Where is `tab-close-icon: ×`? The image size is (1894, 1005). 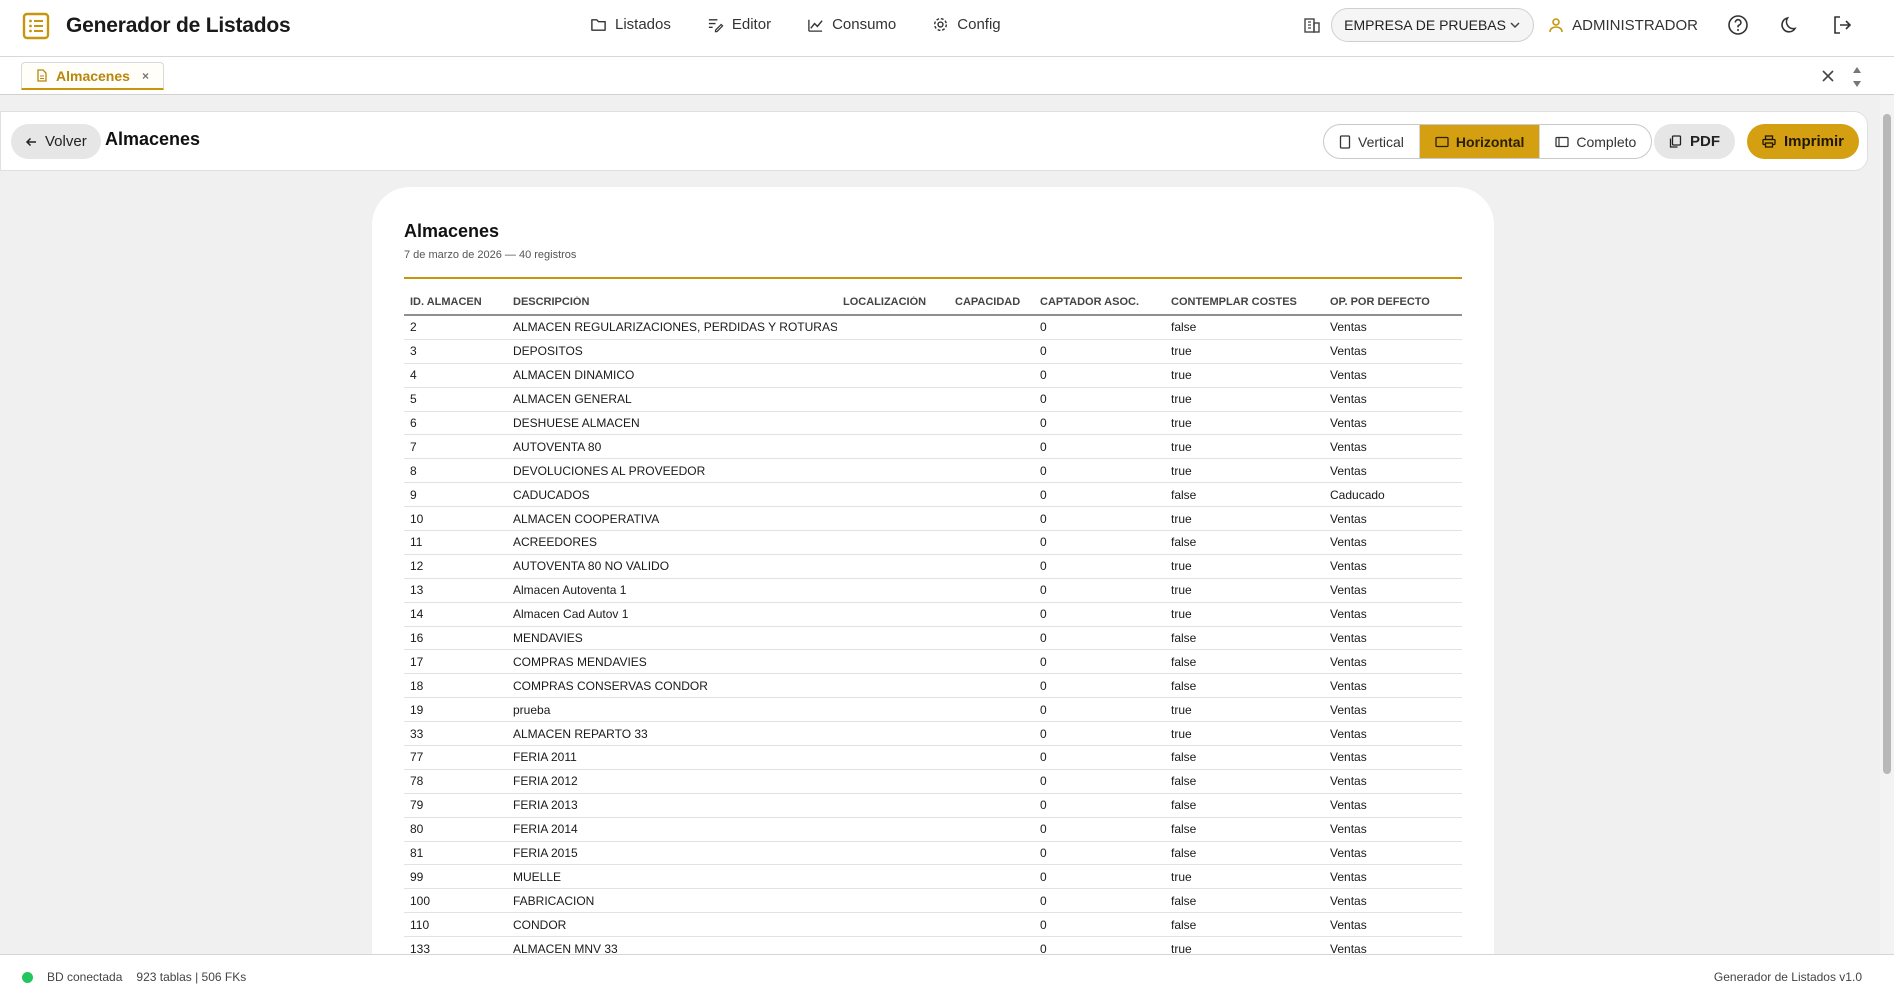 tab-close-icon: × is located at coordinates (145, 76).